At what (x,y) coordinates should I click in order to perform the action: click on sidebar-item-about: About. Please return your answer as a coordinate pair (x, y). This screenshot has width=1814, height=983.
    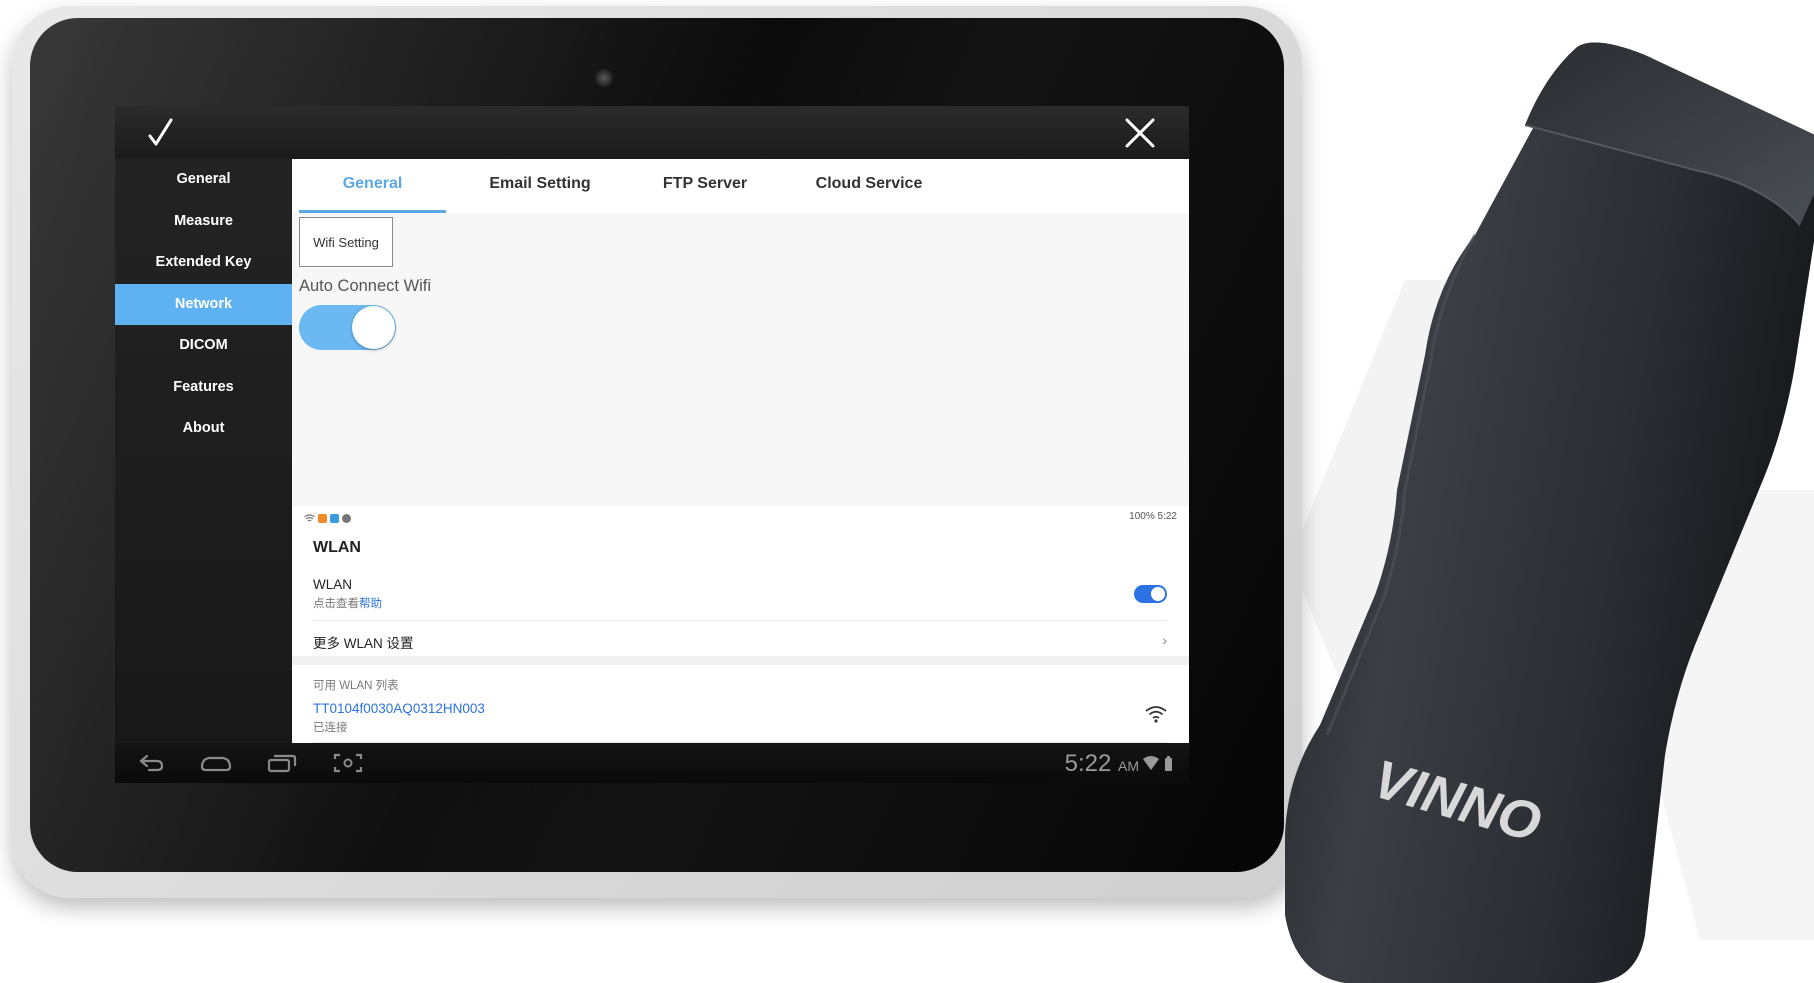
    Looking at the image, I should click on (203, 429).